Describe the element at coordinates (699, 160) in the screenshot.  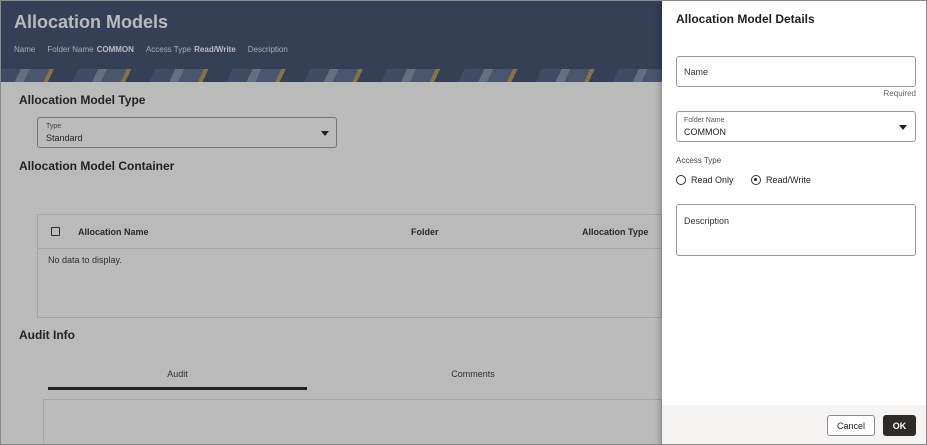
I see `access-type-label: Access Type` at that location.